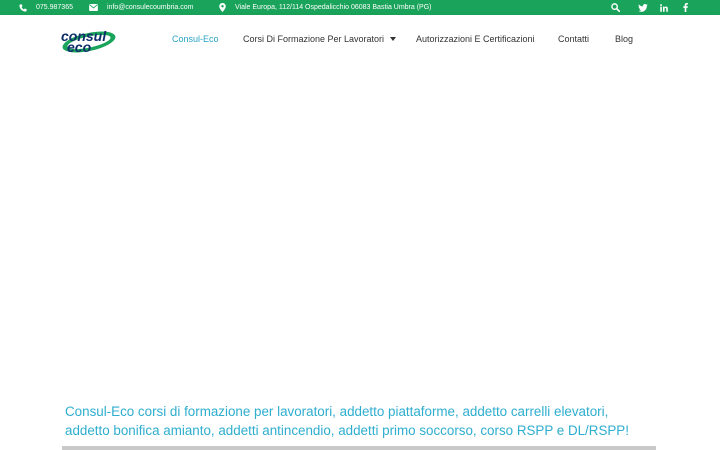  I want to click on envelope-icon, so click(93, 7).